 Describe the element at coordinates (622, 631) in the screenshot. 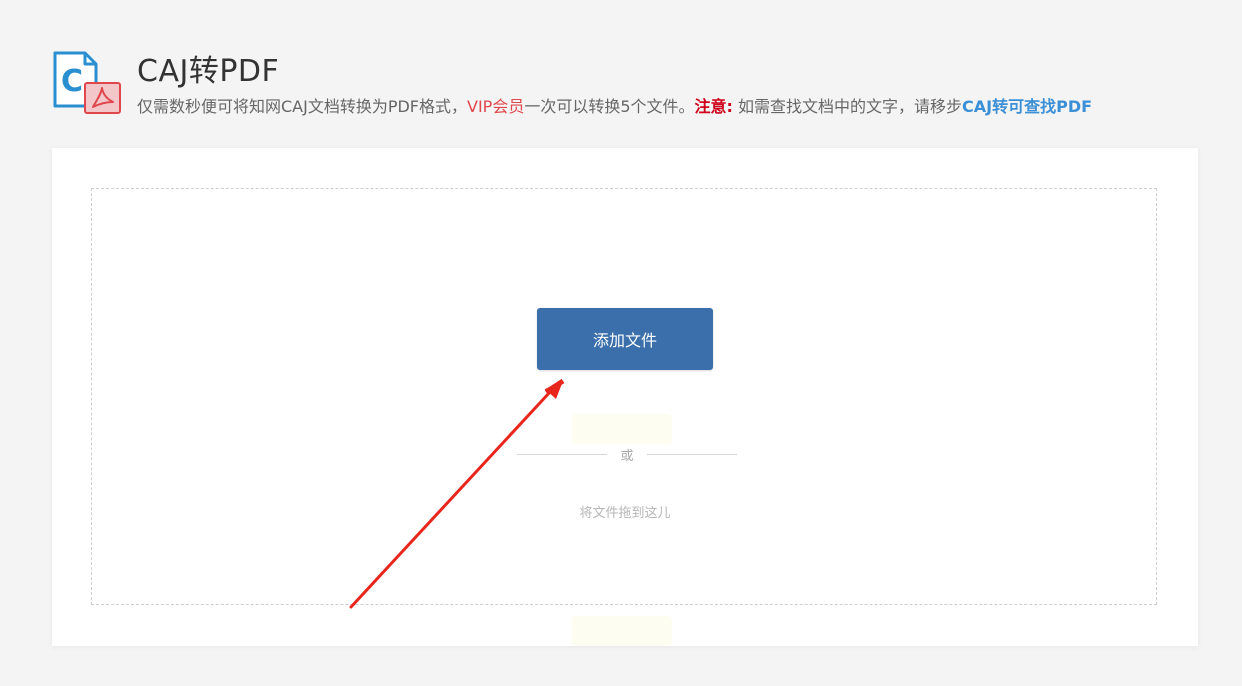

I see `faint-highlight` at that location.